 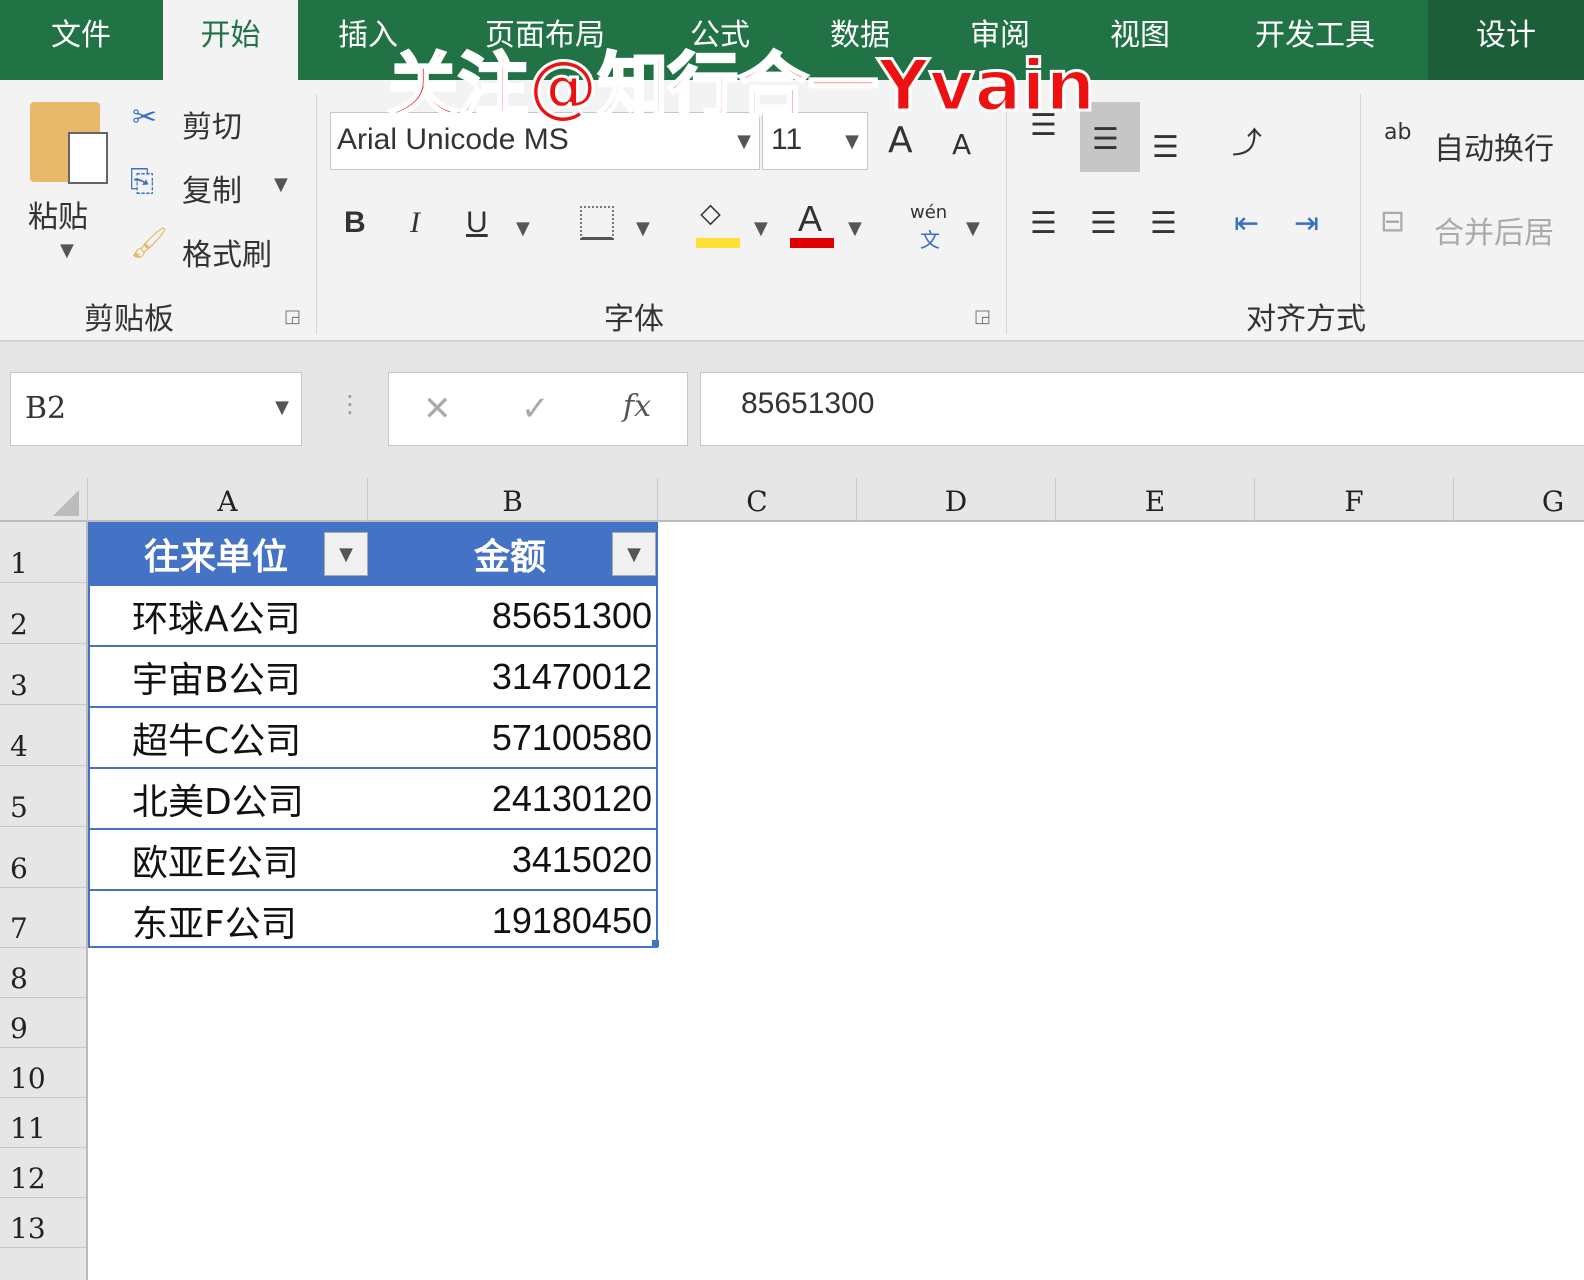 What do you see at coordinates (43, 918) in the screenshot?
I see `row-header: 7` at bounding box center [43, 918].